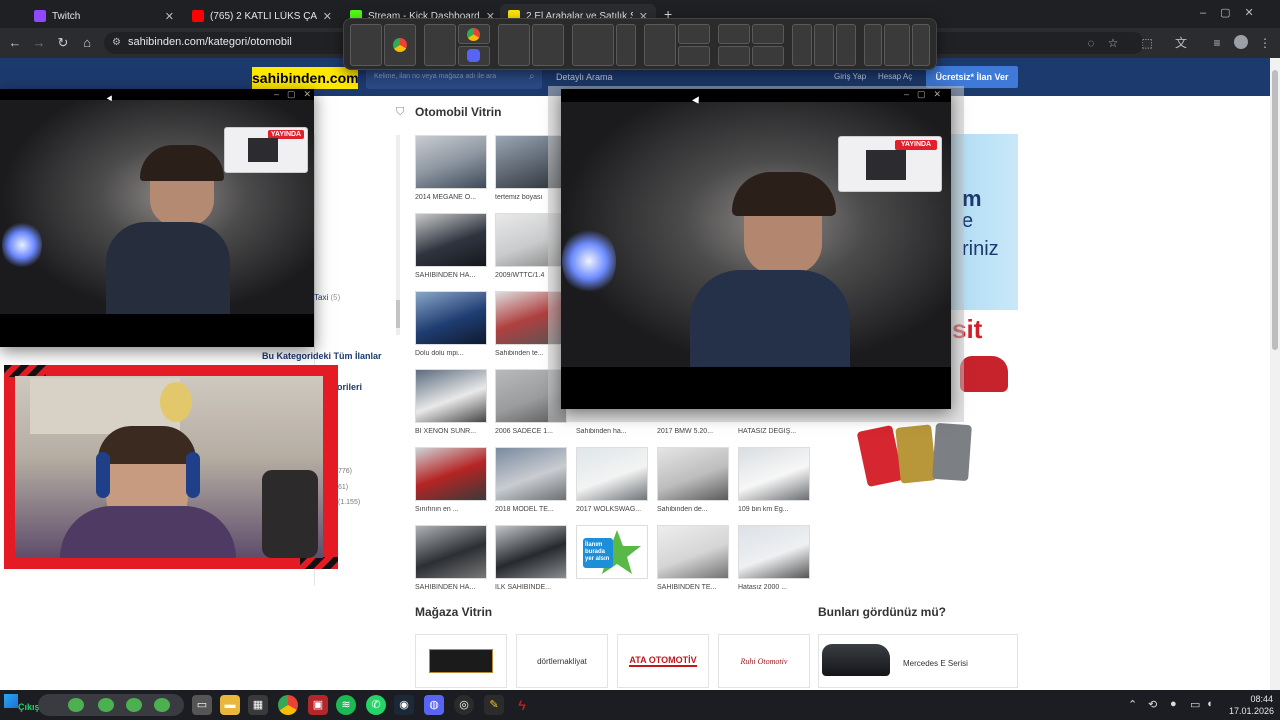  Describe the element at coordinates (1251, 699) in the screenshot. I see `clock-time: 08:44` at that location.